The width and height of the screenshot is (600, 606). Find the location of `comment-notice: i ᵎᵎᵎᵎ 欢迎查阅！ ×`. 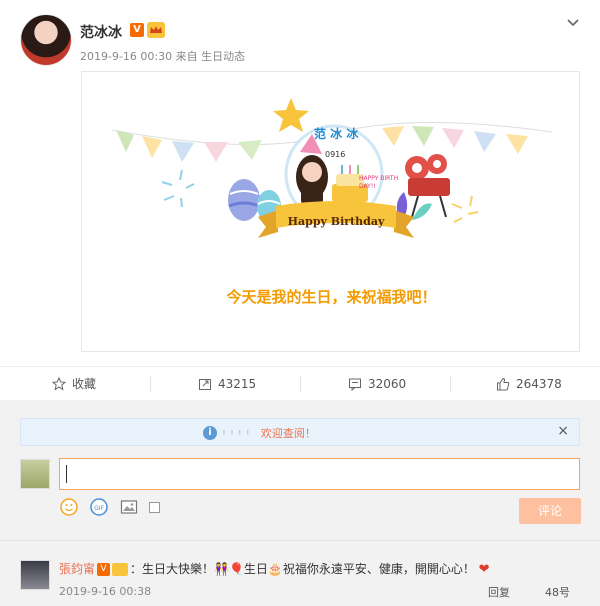

comment-notice: i ᵎᵎᵎᵎ 欢迎查阅！ × is located at coordinates (300, 432).